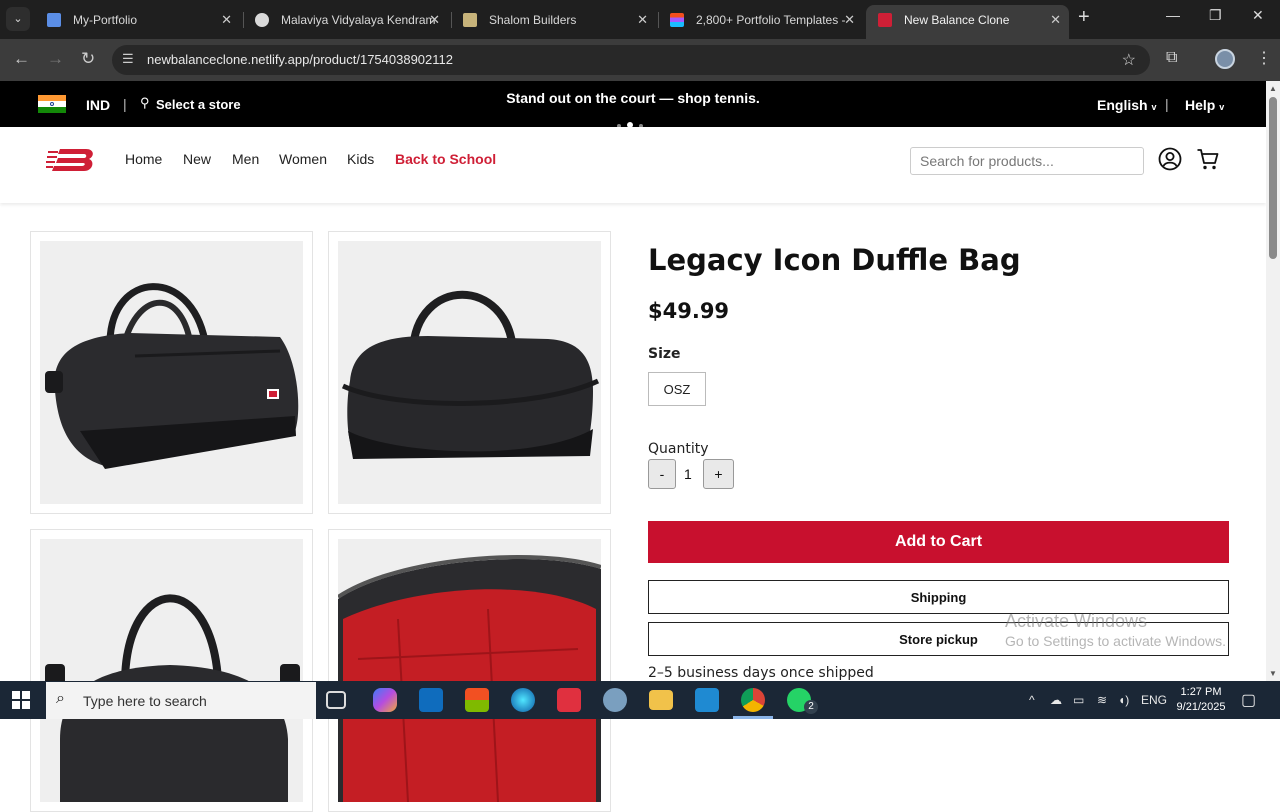  What do you see at coordinates (1173, 15) in the screenshot?
I see `minimize-icon: —` at bounding box center [1173, 15].